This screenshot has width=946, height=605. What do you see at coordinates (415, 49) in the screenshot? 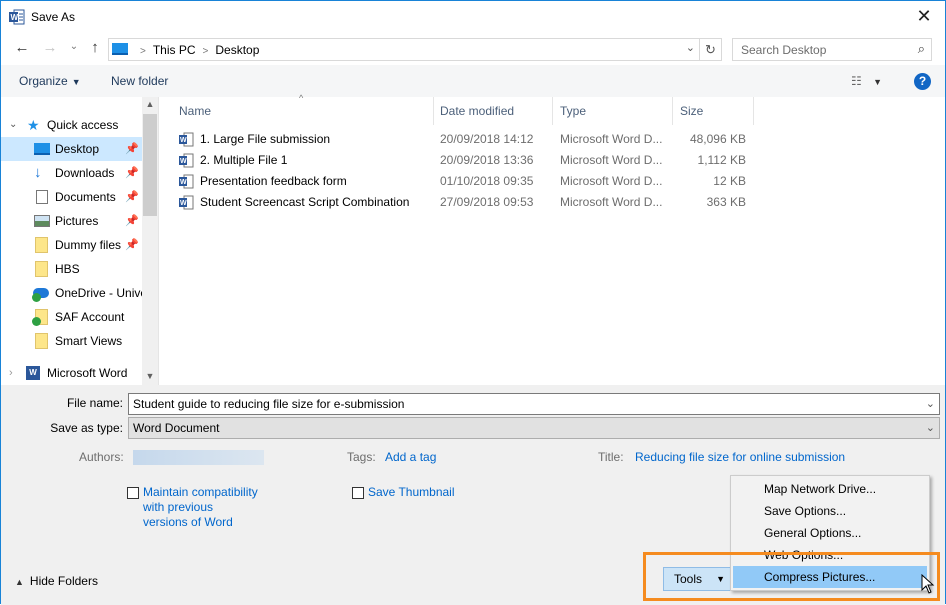
I see `address-bar: > This PC > Desktop ⌄ ↻` at bounding box center [415, 49].